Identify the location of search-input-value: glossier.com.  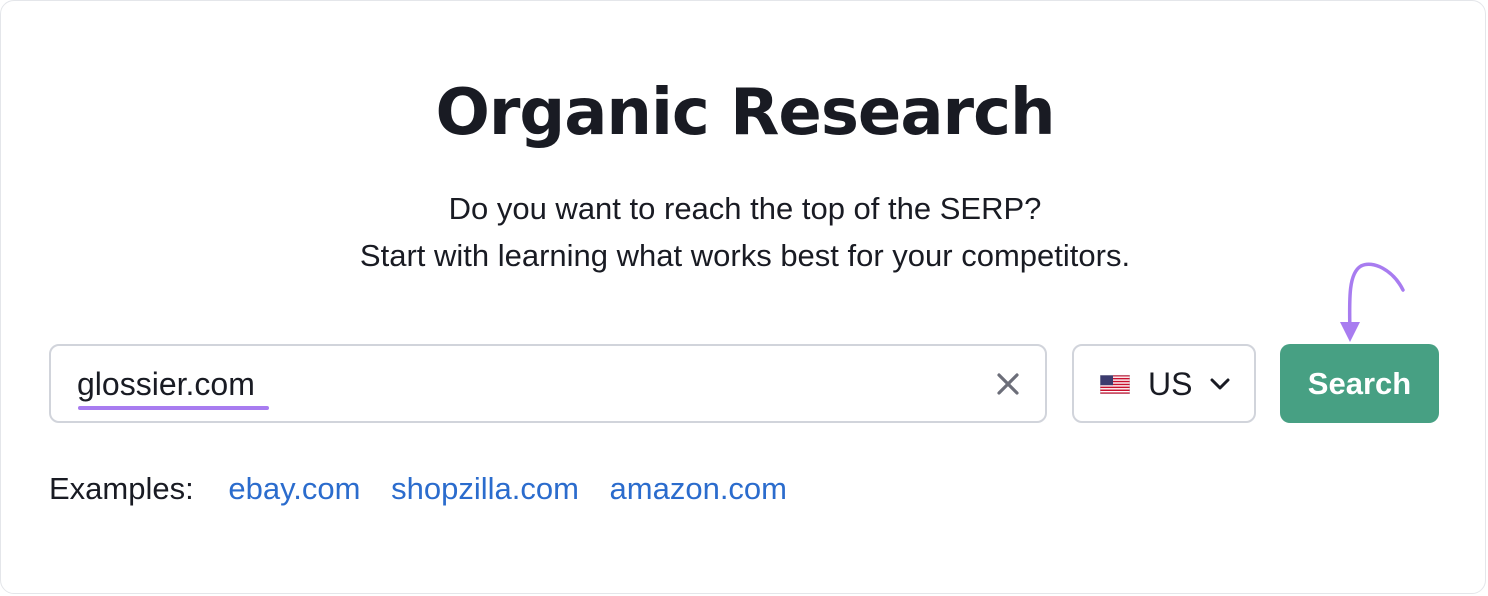
(166, 384).